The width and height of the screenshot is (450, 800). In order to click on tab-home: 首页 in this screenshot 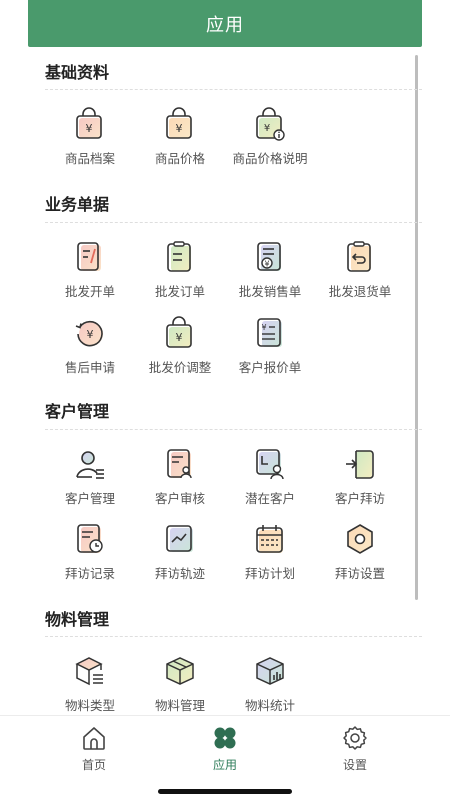, I will do `click(94, 749)`.